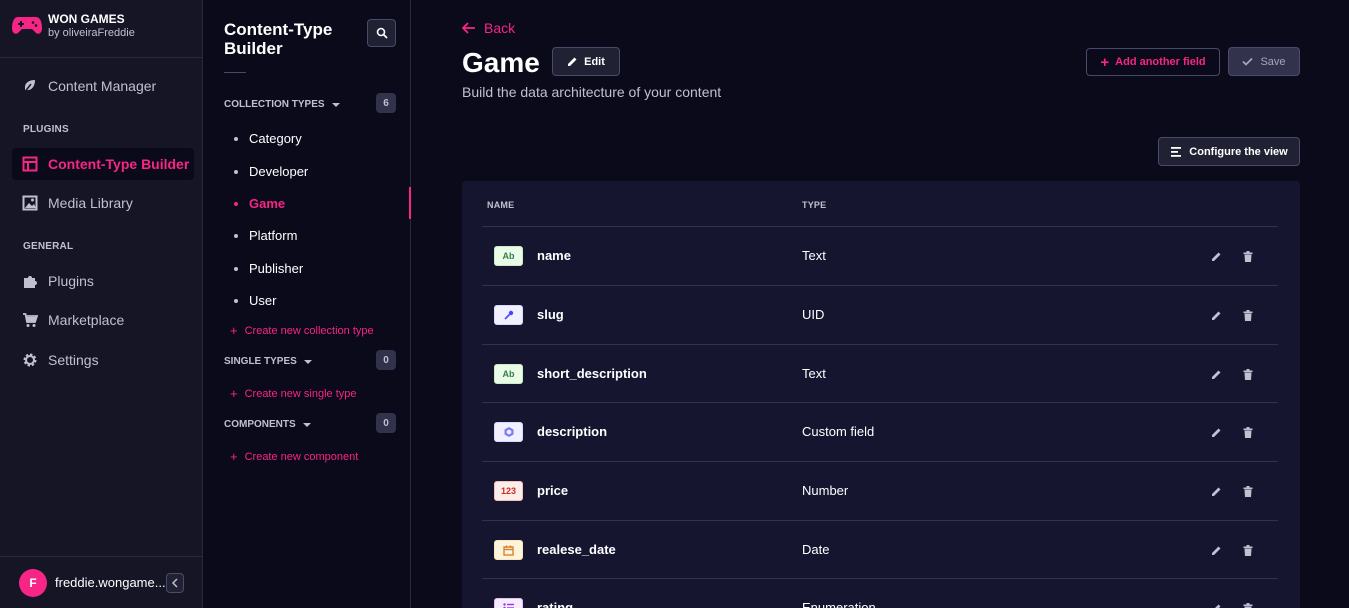  I want to click on field-type: Date, so click(816, 549).